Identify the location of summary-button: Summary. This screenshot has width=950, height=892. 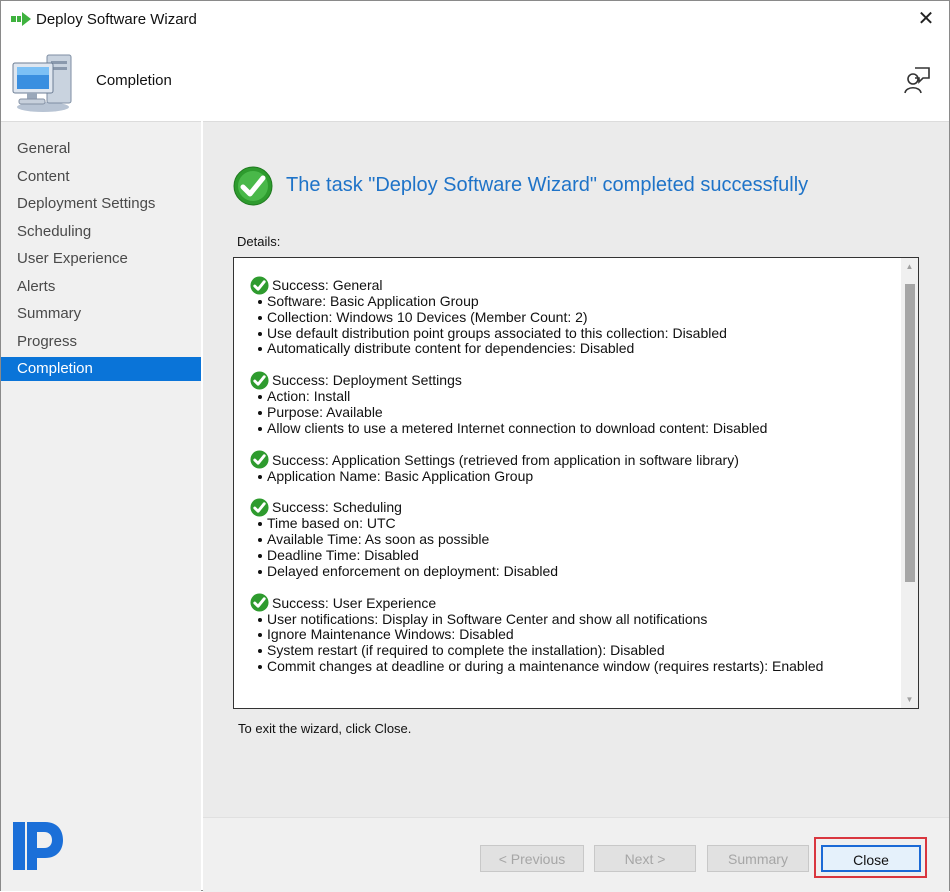
(758, 858).